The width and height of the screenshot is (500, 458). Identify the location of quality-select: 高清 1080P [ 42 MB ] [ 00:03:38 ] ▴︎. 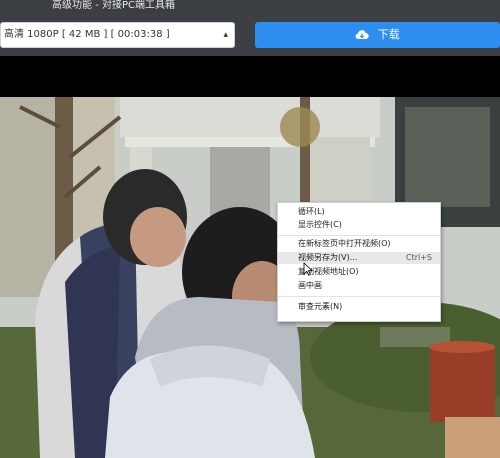
(117, 35).